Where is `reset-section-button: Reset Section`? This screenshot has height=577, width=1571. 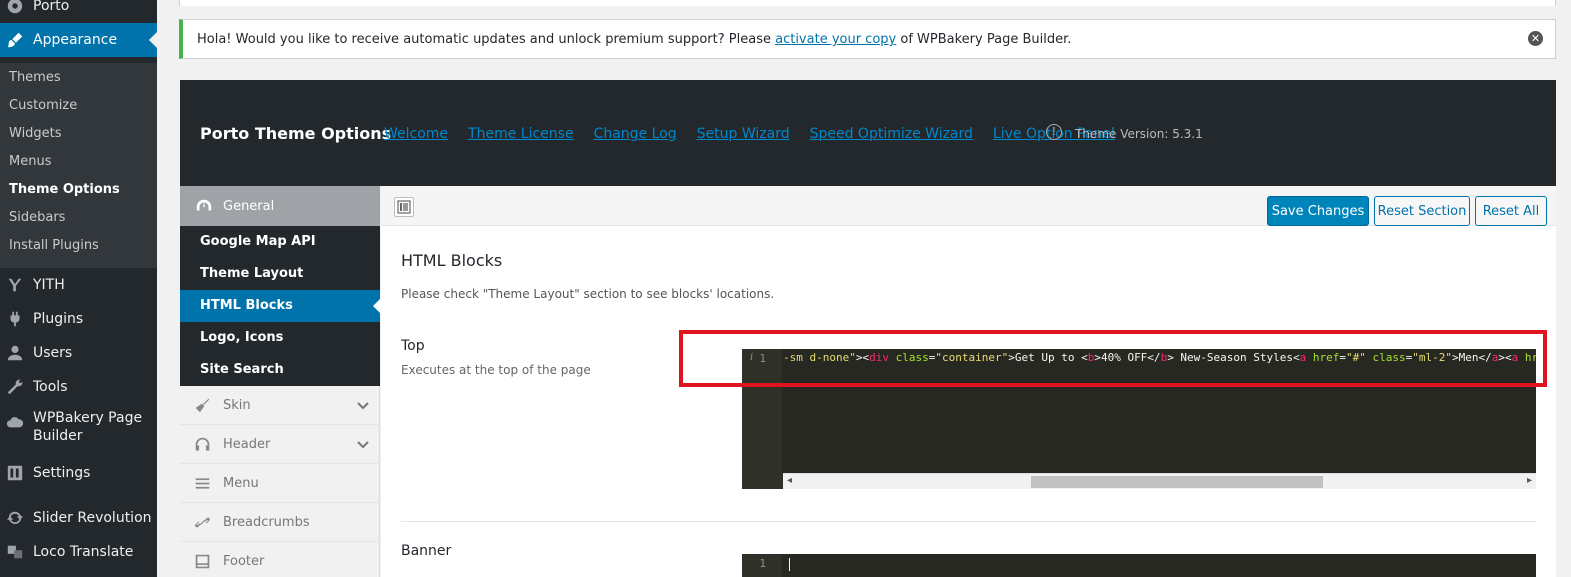 reset-section-button: Reset Section is located at coordinates (1422, 211).